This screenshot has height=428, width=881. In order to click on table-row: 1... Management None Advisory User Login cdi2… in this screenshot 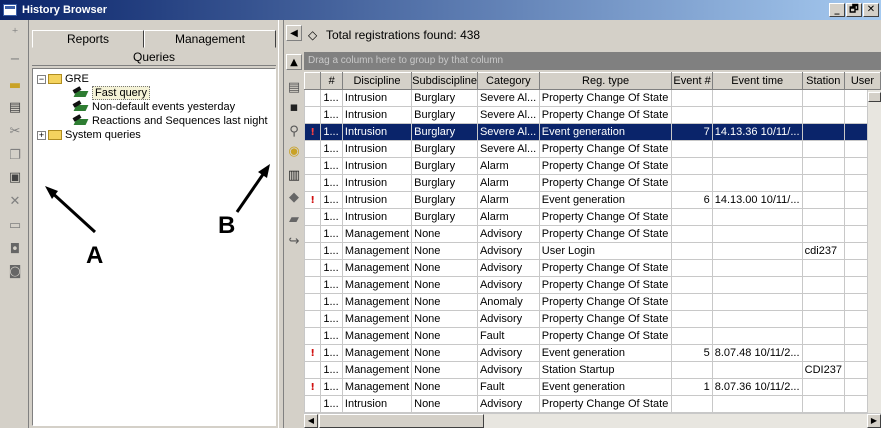, I will do `click(592, 251)`.